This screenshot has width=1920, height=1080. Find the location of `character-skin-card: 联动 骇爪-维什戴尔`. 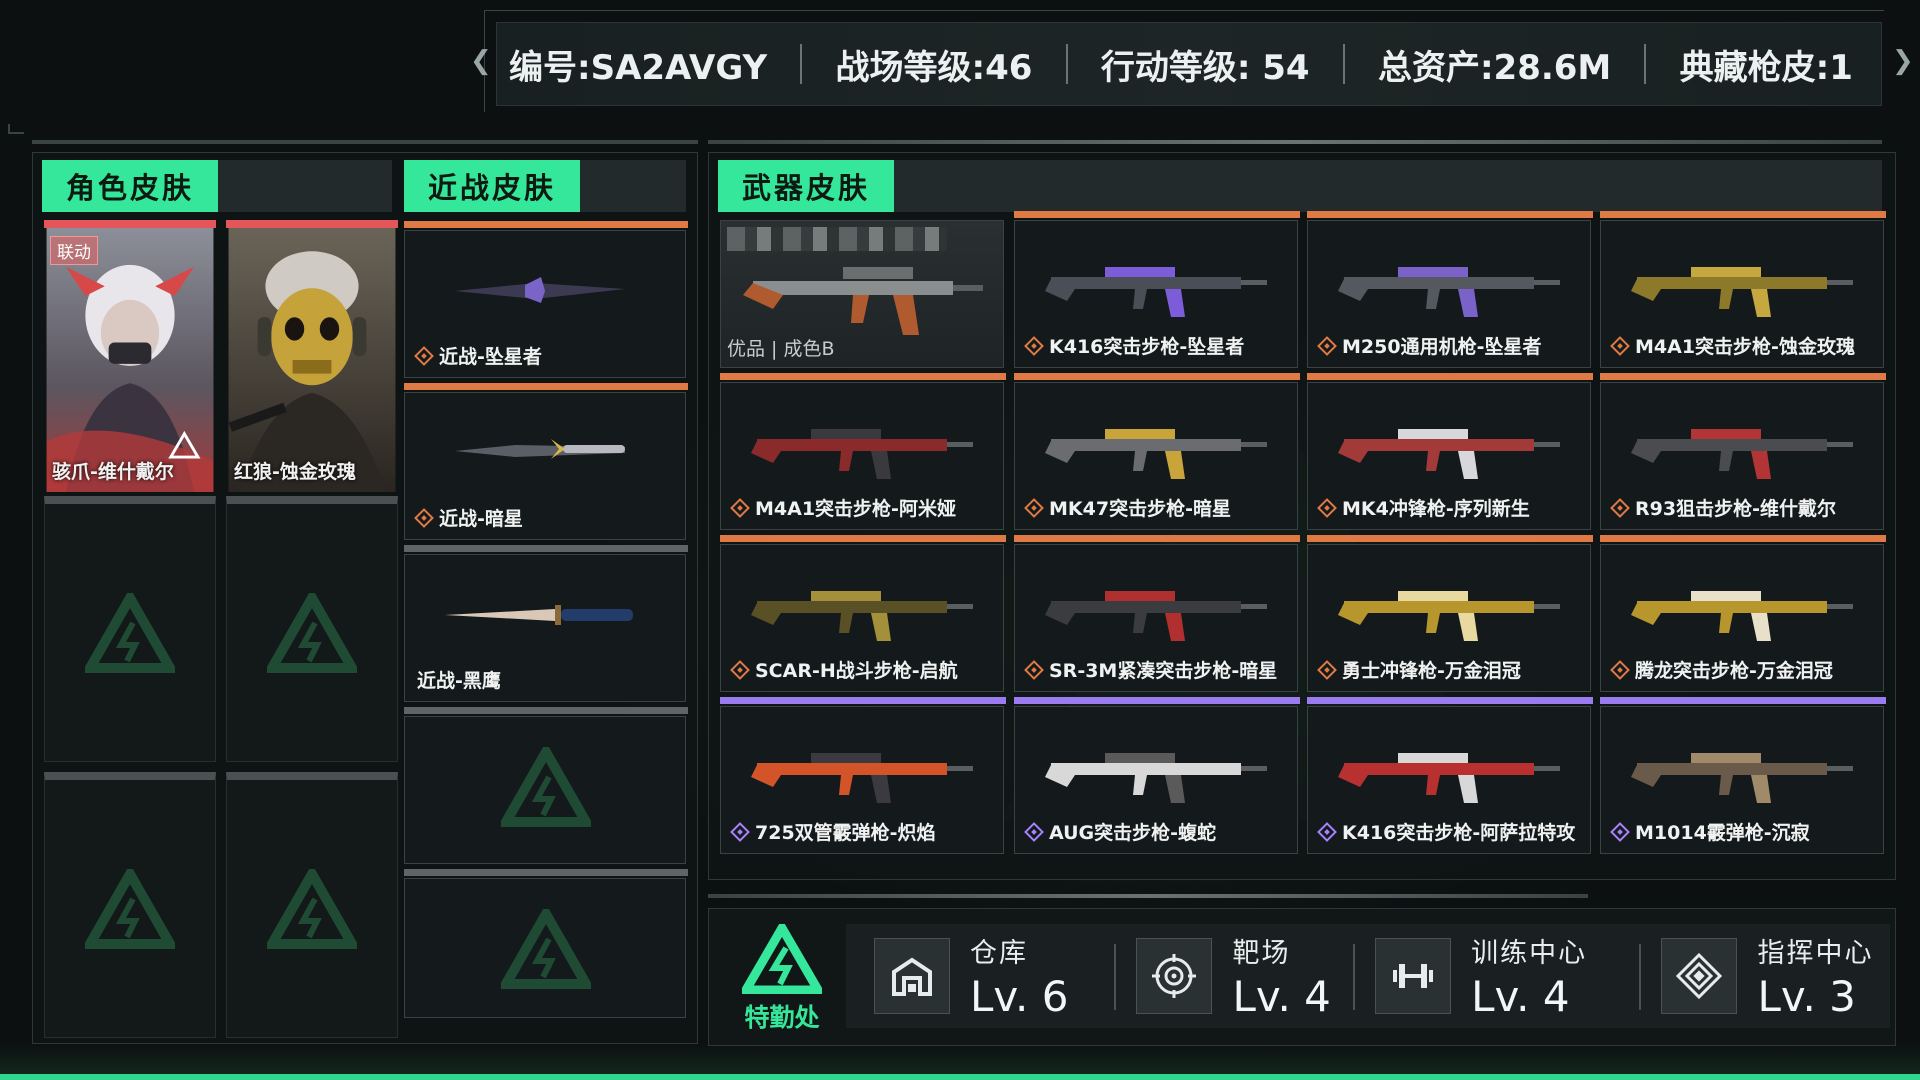

character-skin-card: 联动 骇爪-维什戴尔 is located at coordinates (130, 356).